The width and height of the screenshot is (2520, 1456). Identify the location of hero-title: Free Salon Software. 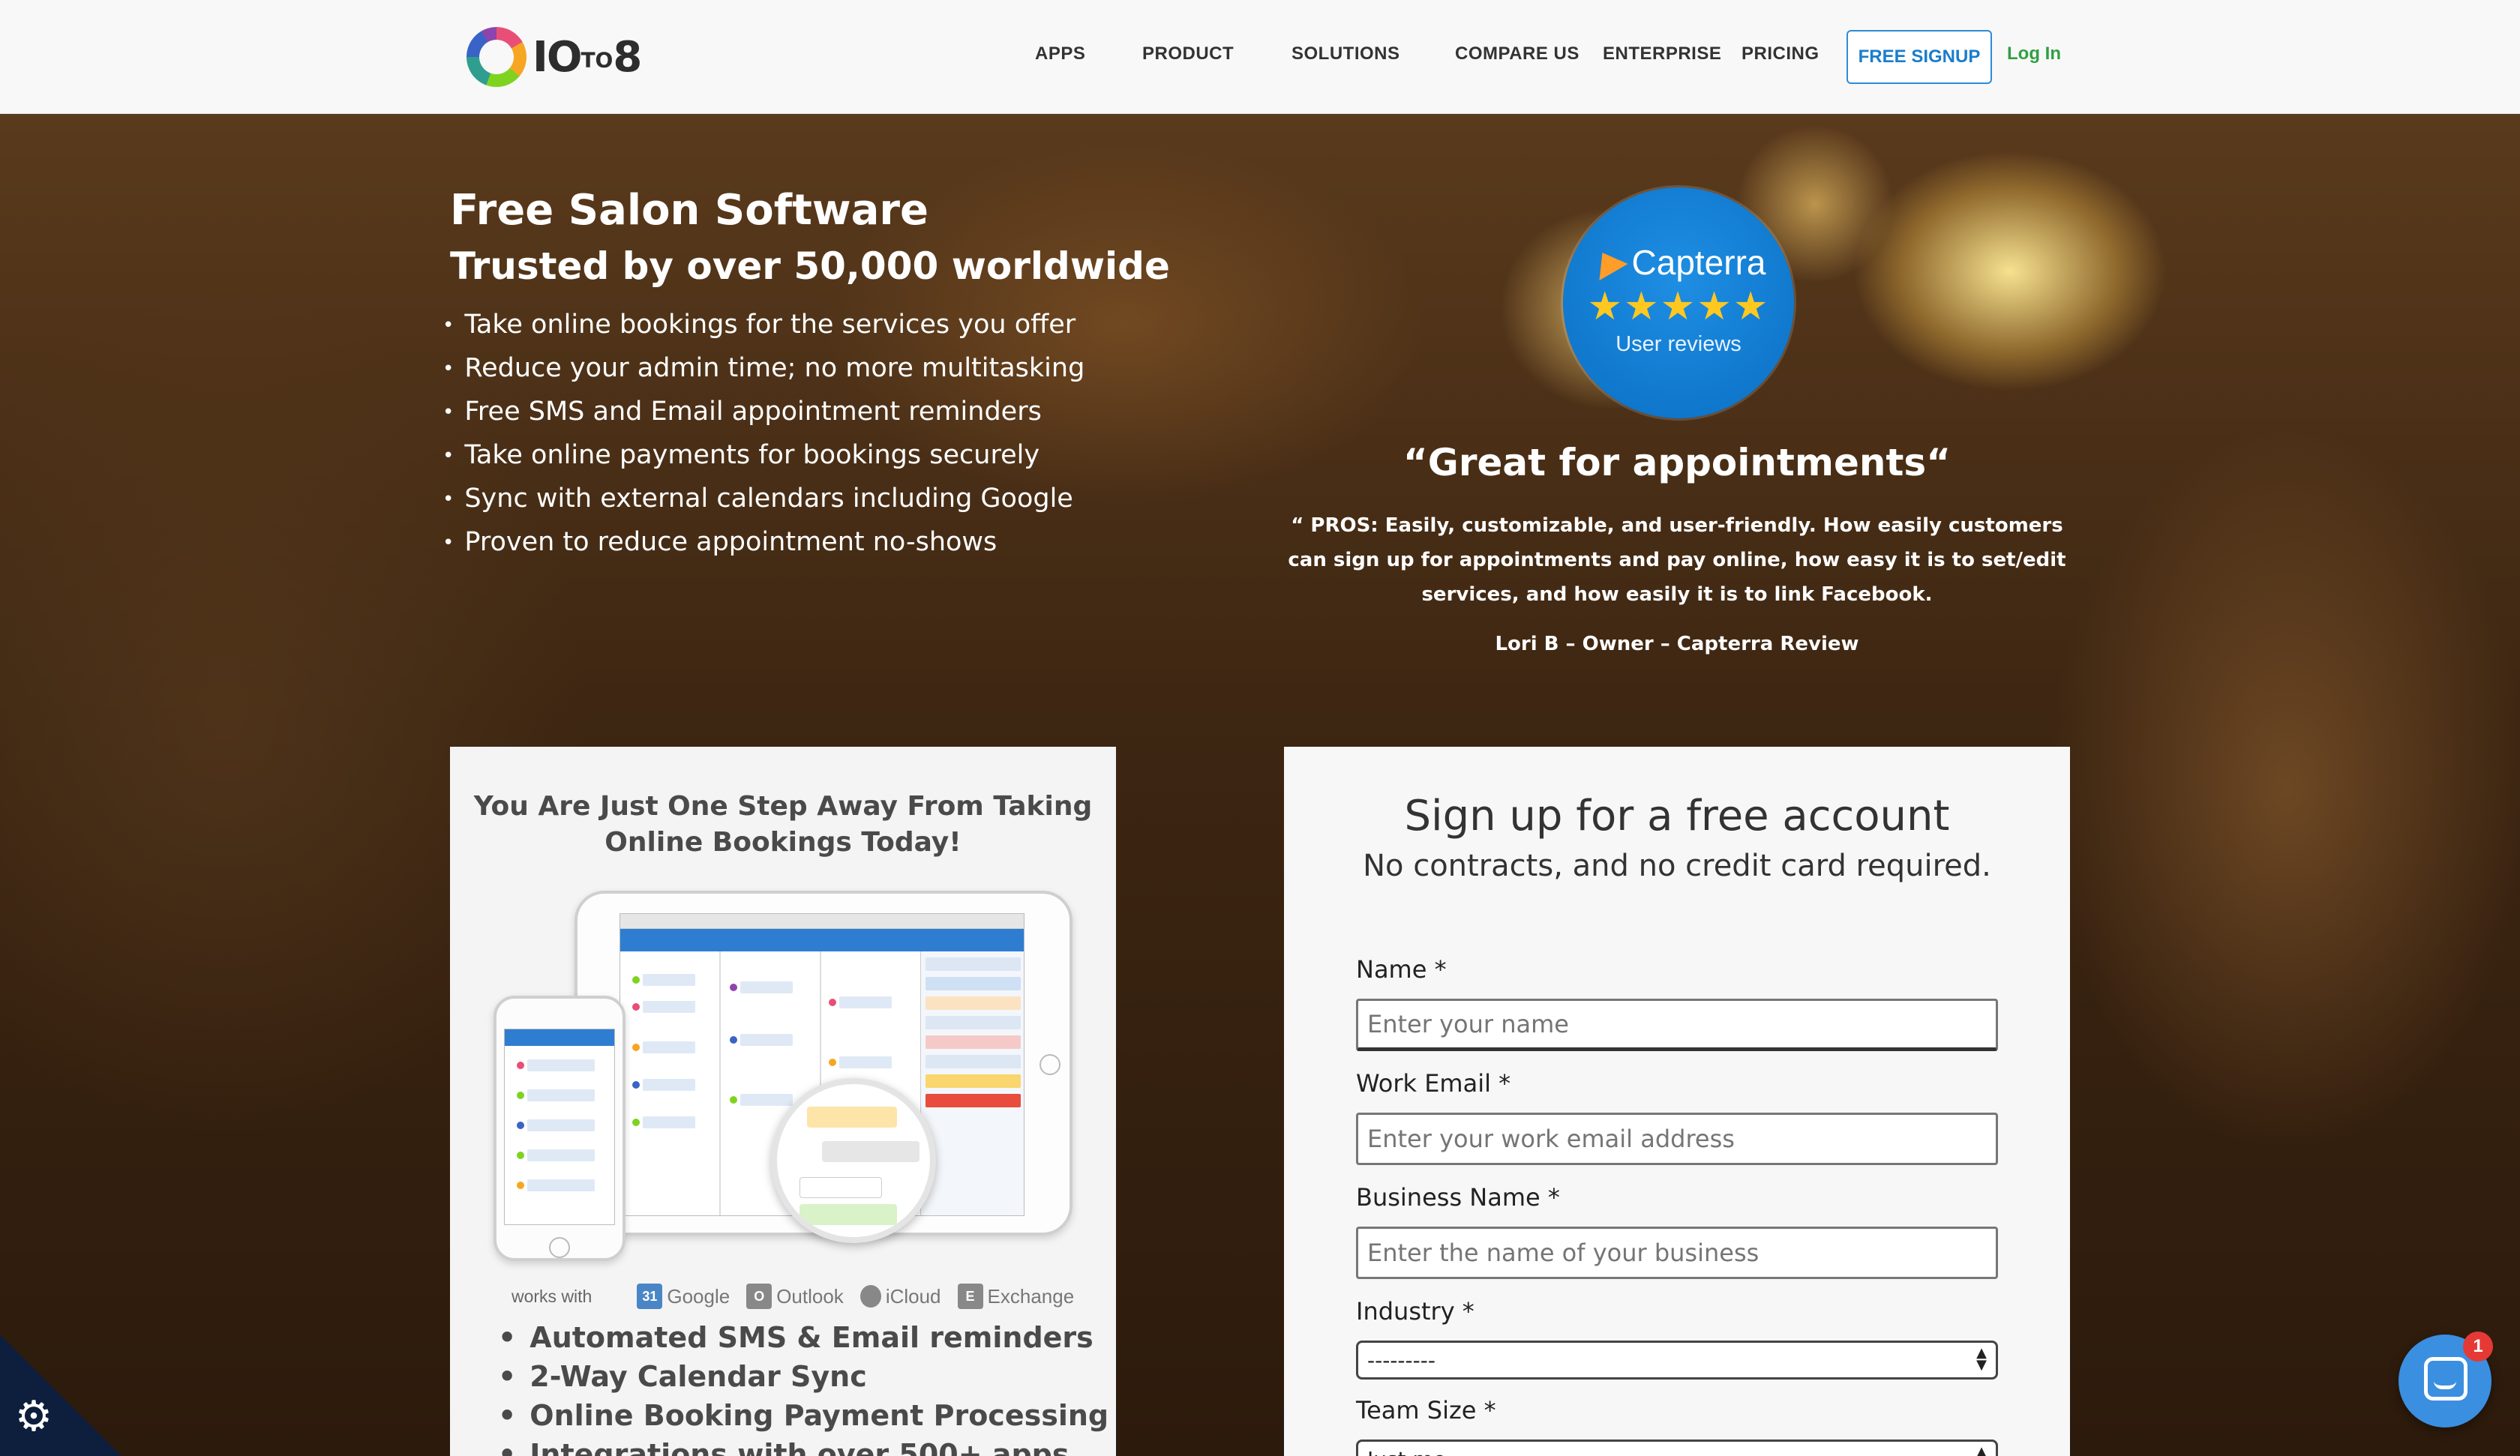
(689, 210).